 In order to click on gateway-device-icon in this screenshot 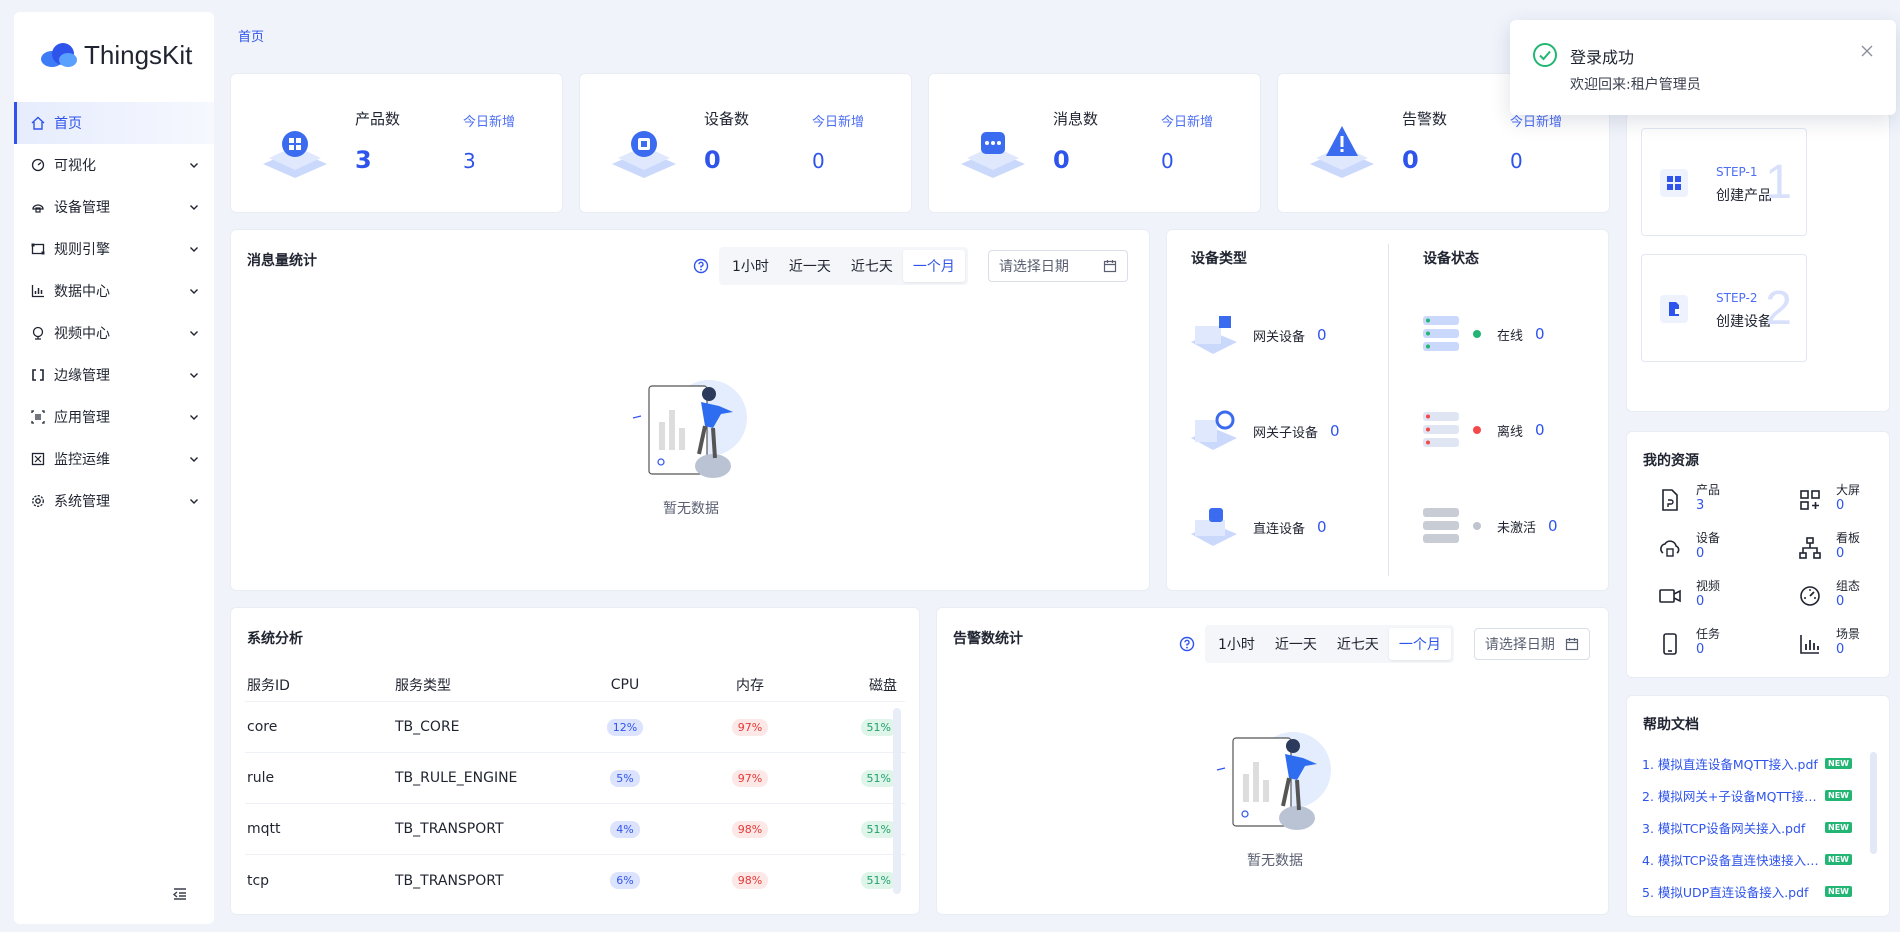, I will do `click(1214, 335)`.